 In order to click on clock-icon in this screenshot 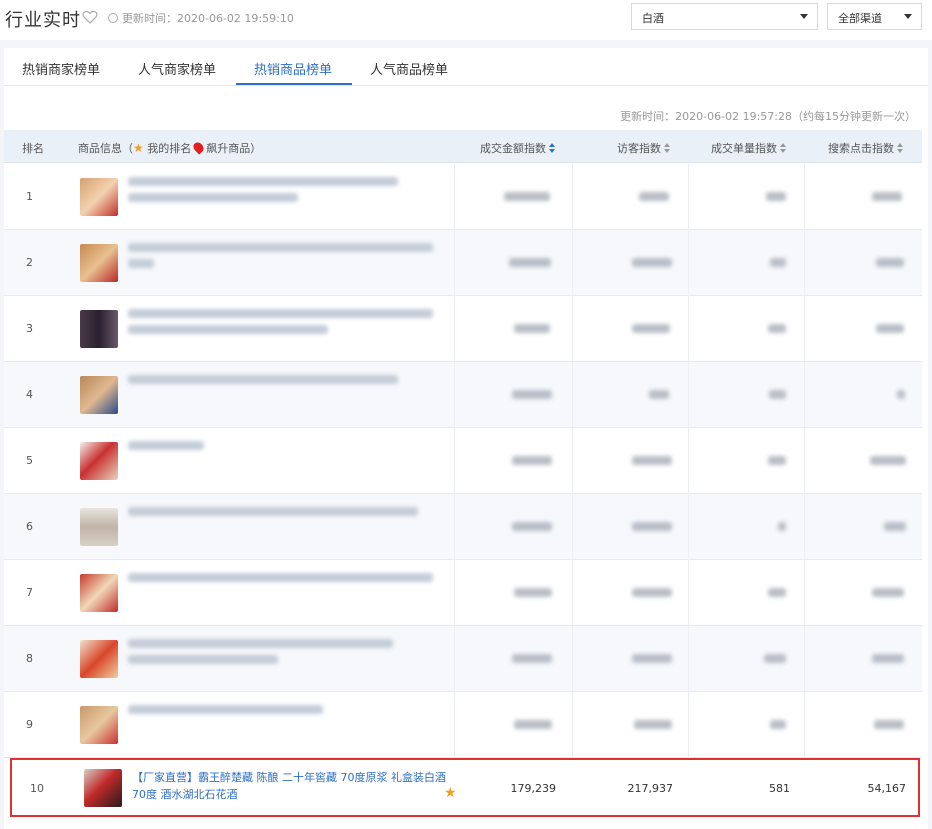, I will do `click(113, 18)`.